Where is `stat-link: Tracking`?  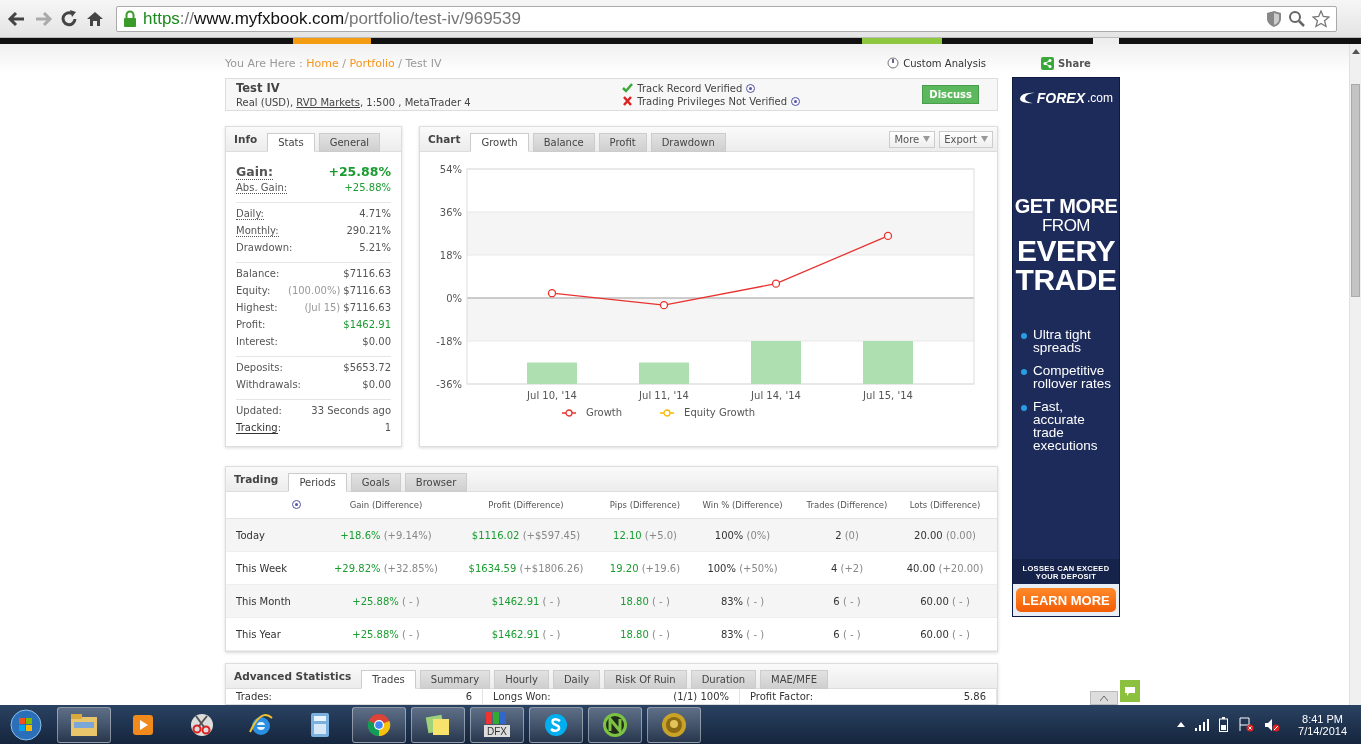 stat-link: Tracking is located at coordinates (257, 428).